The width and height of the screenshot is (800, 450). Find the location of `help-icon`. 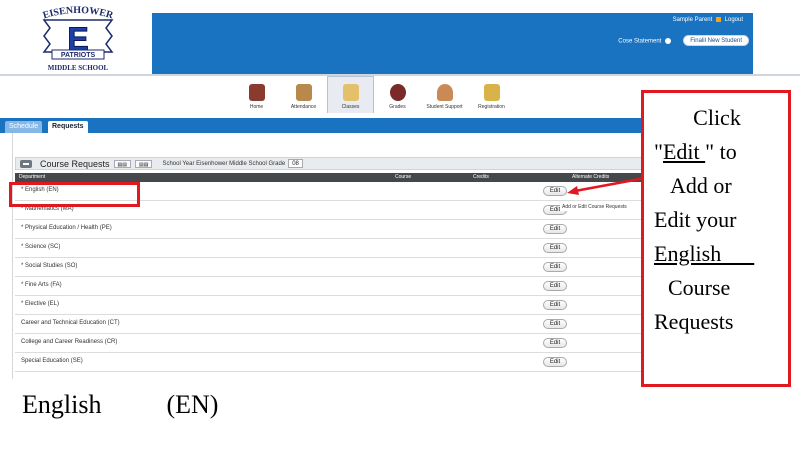

help-icon is located at coordinates (668, 41).